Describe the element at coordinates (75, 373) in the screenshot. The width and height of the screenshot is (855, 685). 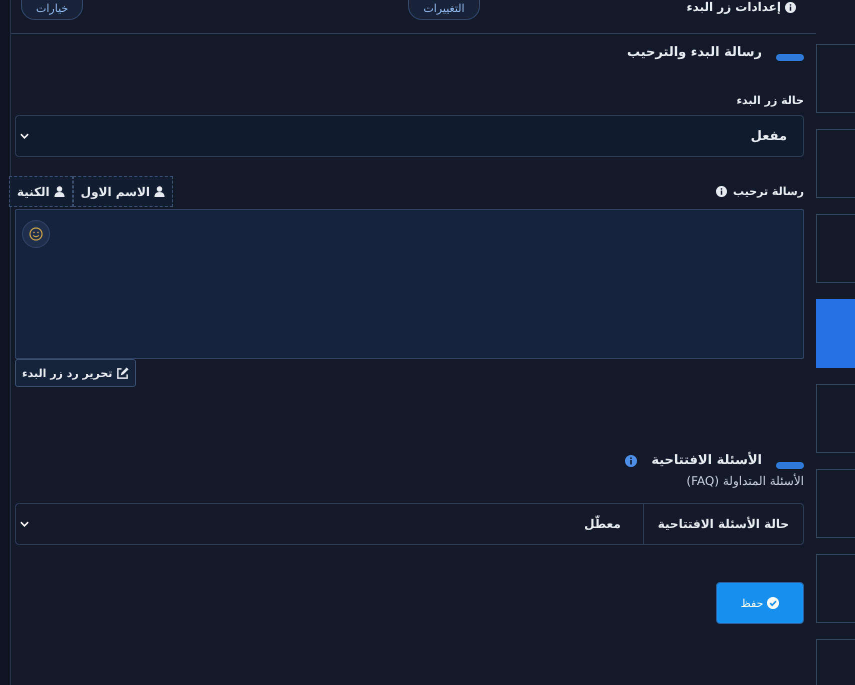
I see `edit-button: تحرير رد زر البدء` at that location.